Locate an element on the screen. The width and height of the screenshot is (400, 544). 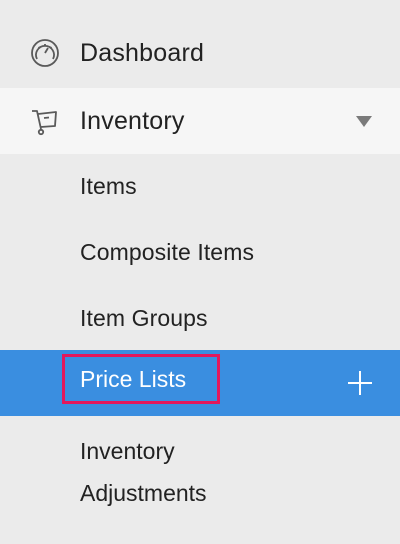
sidebar-item-label-line1: Inventory is located at coordinates (127, 451).